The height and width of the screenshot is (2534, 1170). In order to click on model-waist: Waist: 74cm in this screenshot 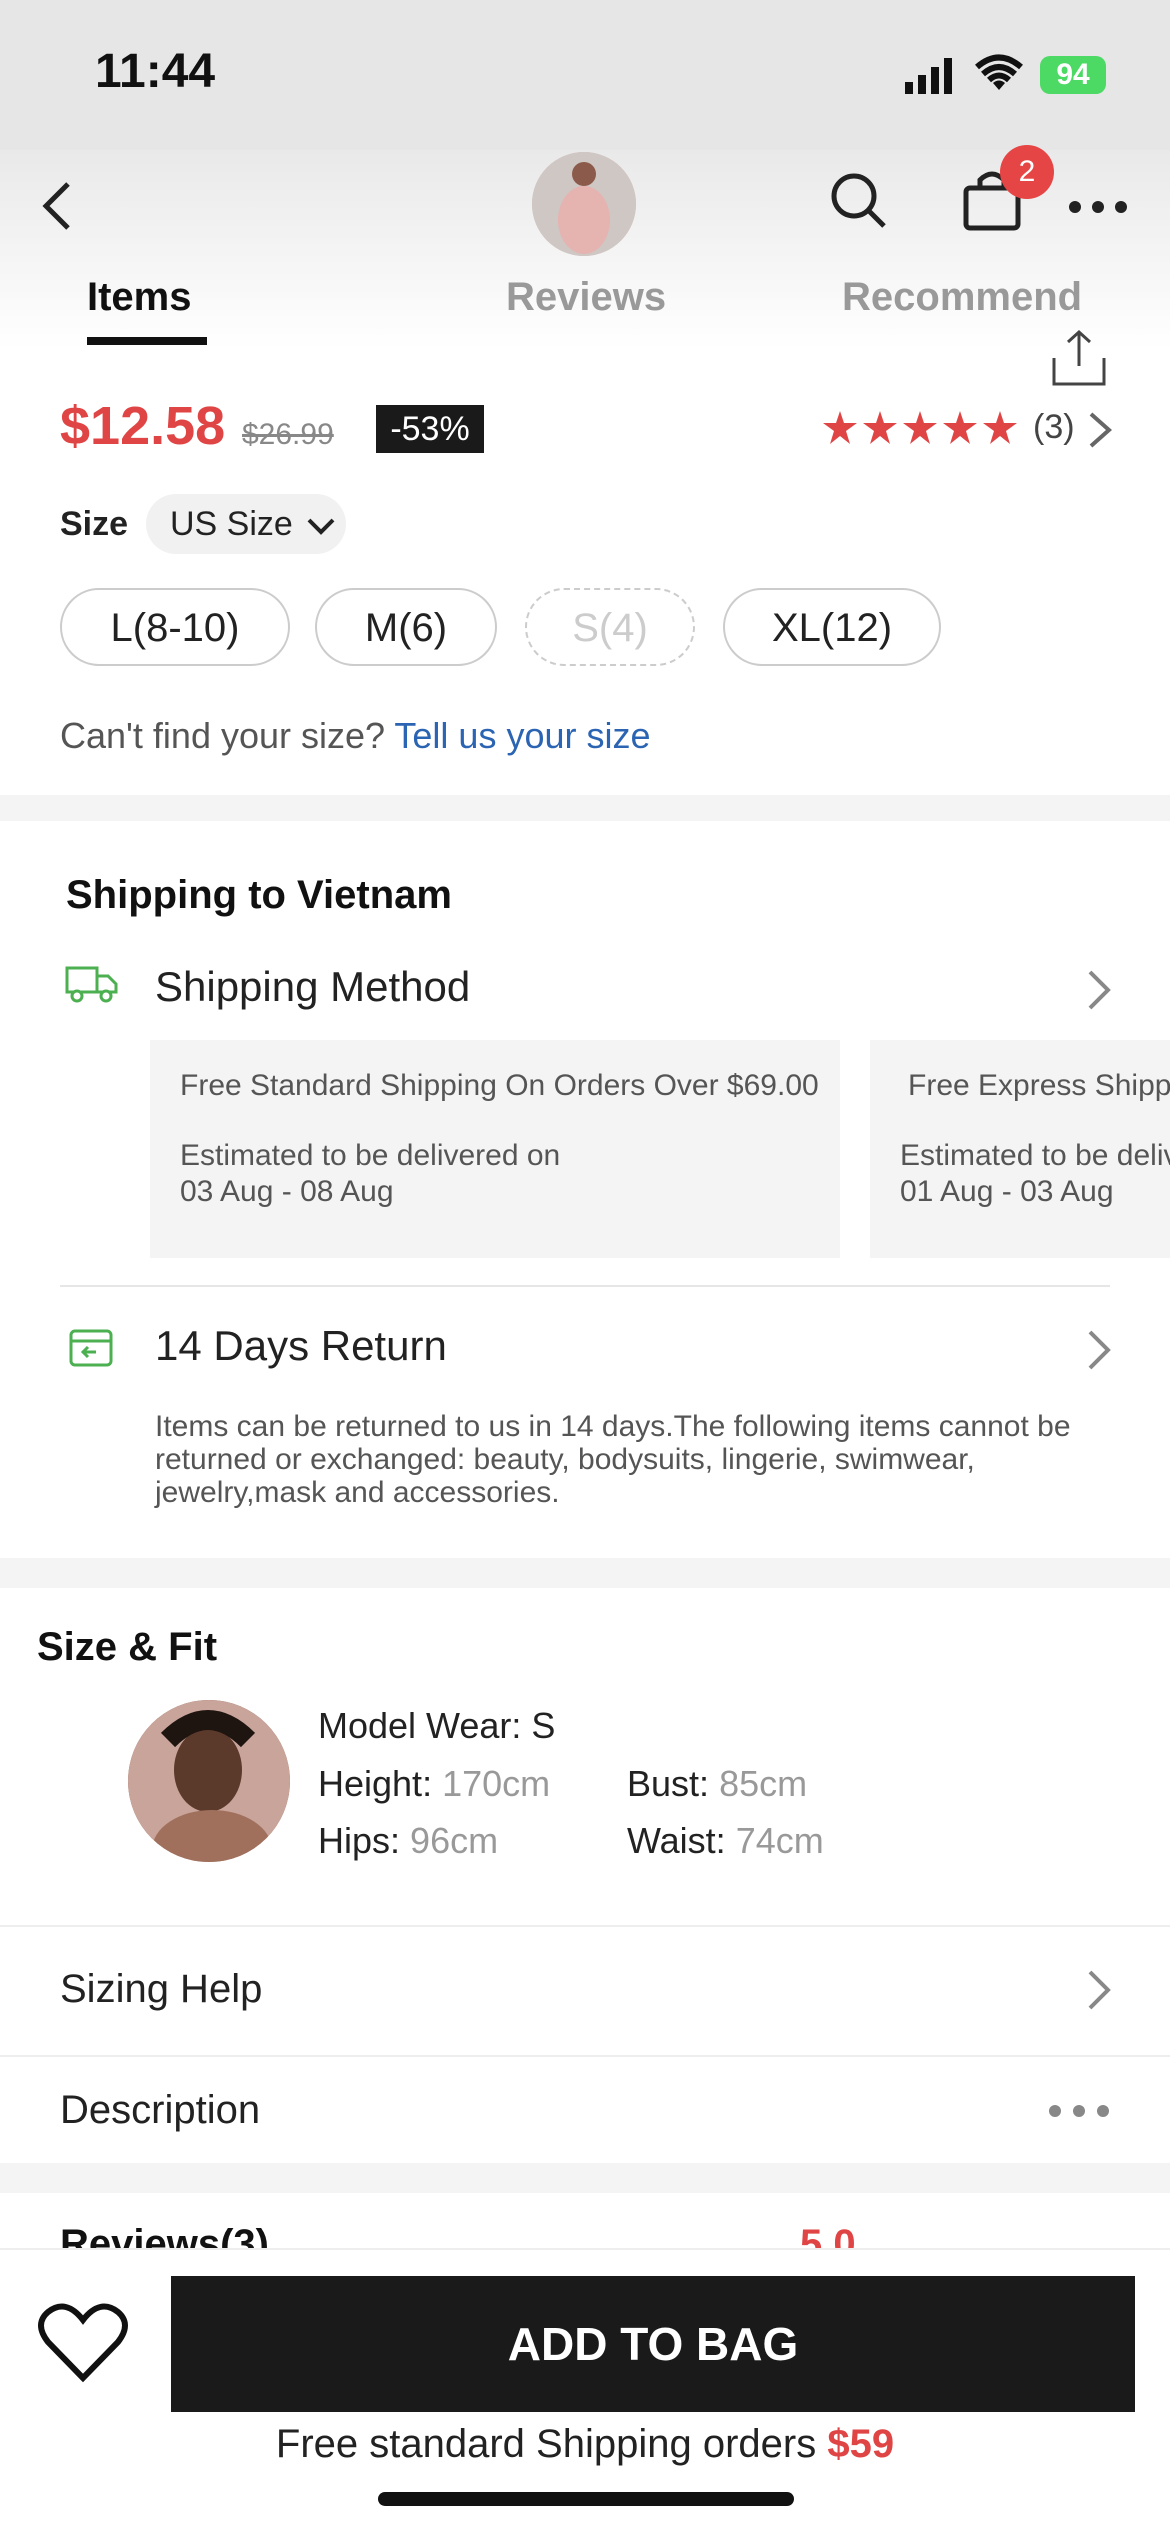, I will do `click(725, 1841)`.